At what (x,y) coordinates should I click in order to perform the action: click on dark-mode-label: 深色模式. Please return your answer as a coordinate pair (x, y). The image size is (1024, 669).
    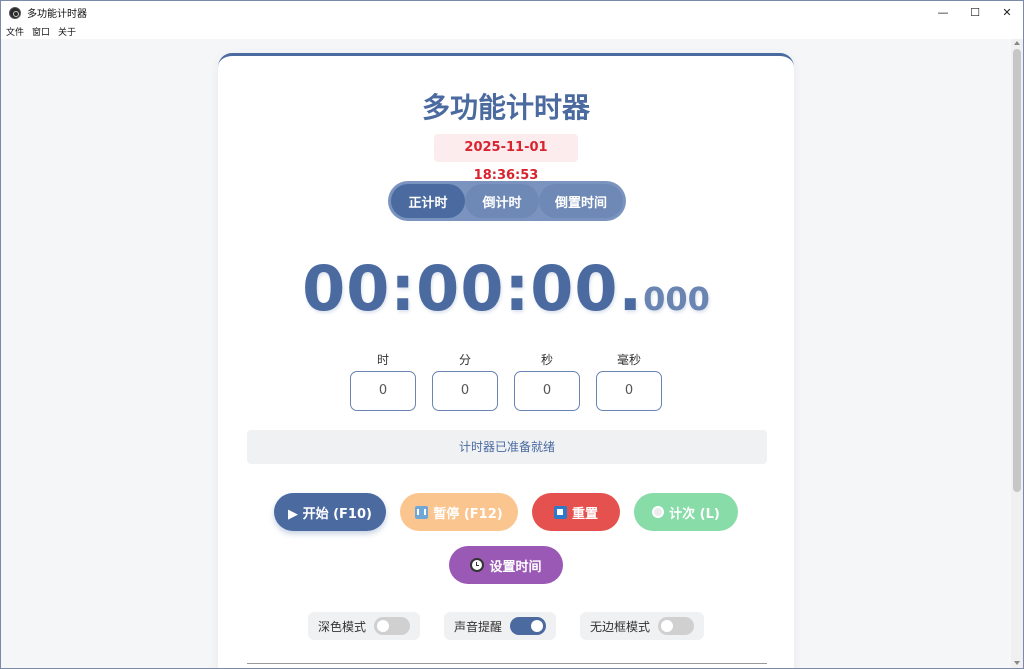
    Looking at the image, I should click on (342, 626).